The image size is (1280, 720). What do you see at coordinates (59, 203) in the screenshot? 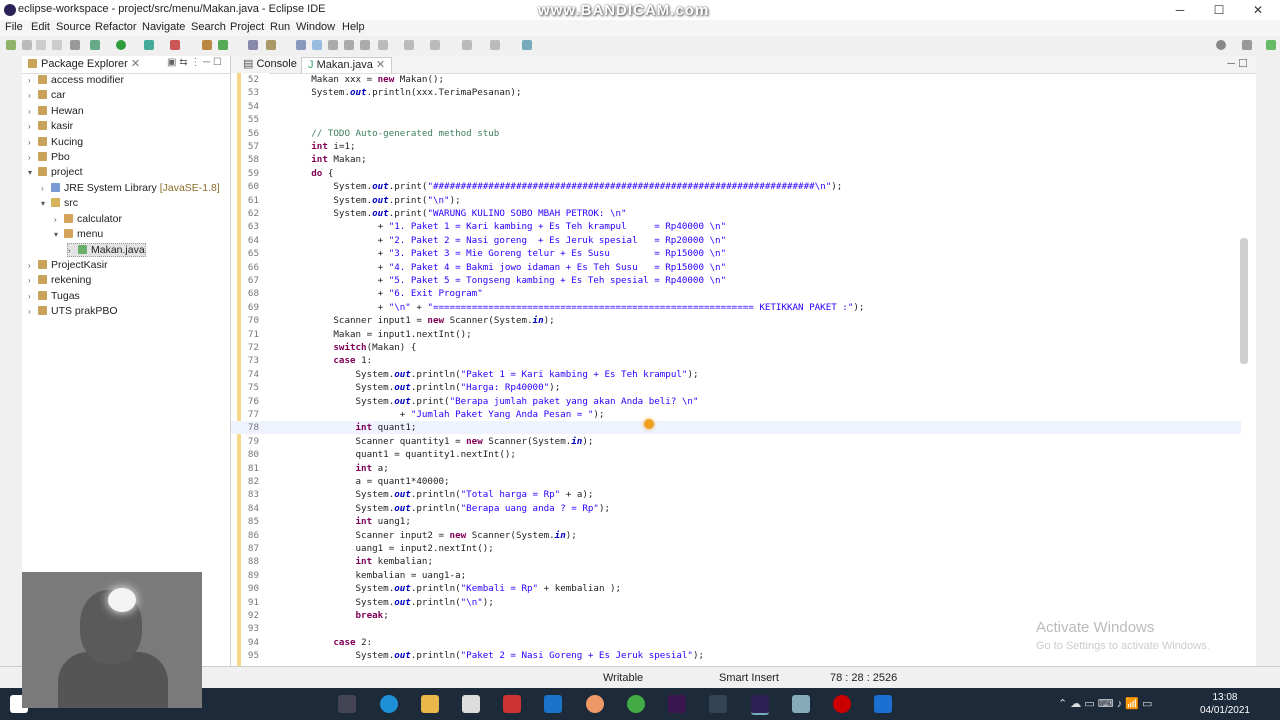
I see `tree-item: ▾ src` at bounding box center [59, 203].